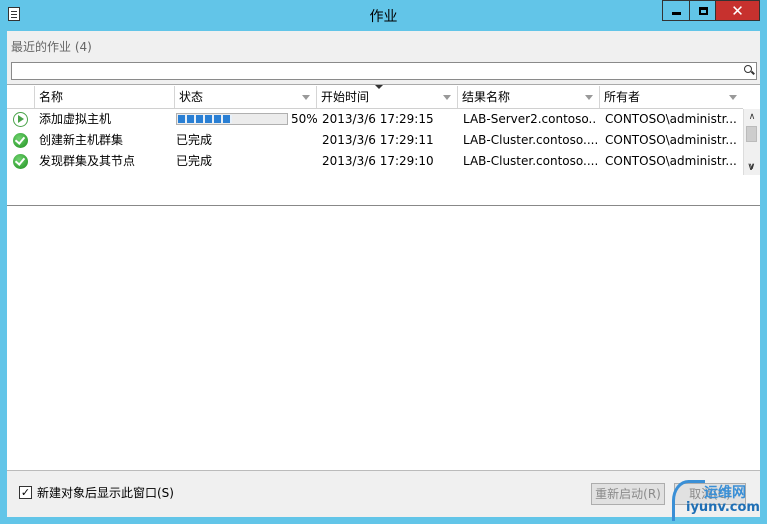  I want to click on minimize-icon, so click(676, 13).